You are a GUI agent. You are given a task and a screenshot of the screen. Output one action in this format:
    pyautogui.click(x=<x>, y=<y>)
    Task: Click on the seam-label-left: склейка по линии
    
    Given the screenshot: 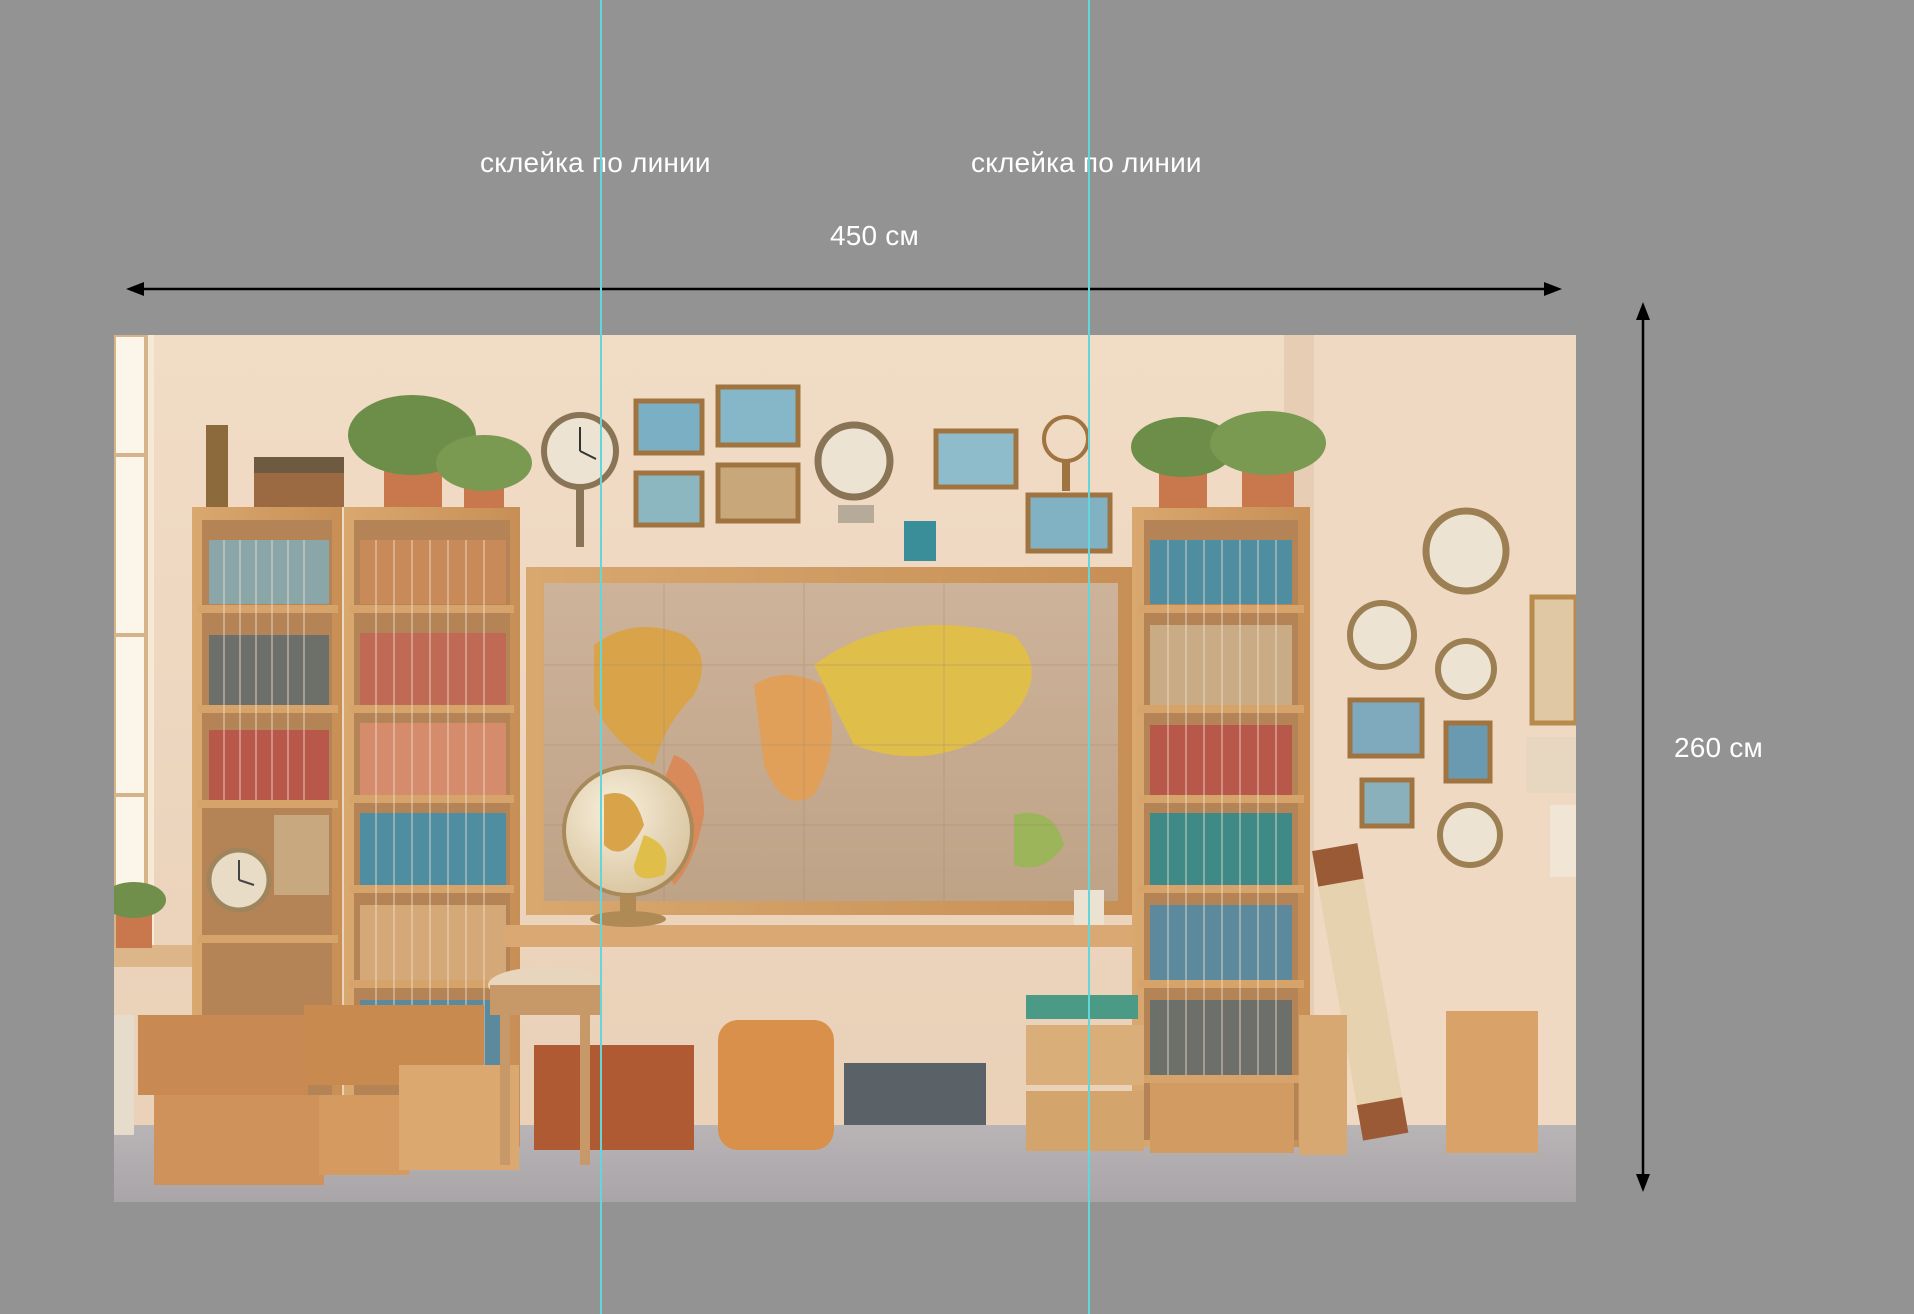 What is the action you would take?
    pyautogui.click(x=595, y=162)
    